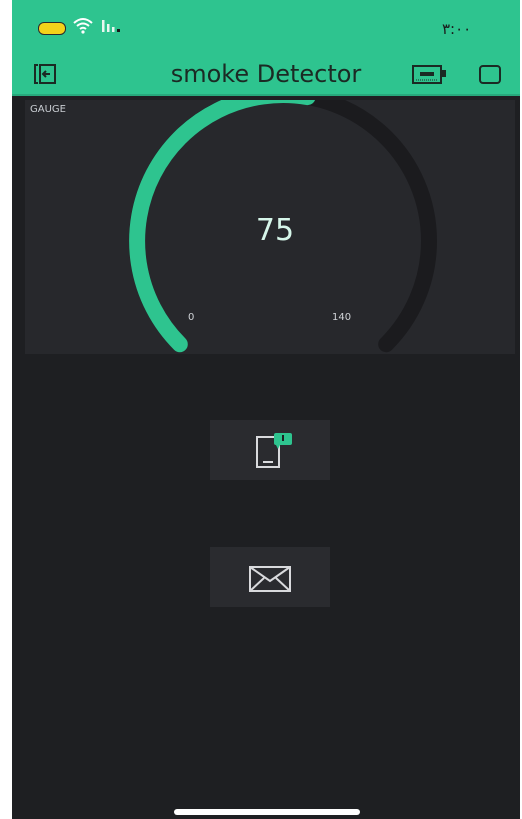 The image size is (522, 819). Describe the element at coordinates (52, 28) in the screenshot. I see `battery-icon` at that location.